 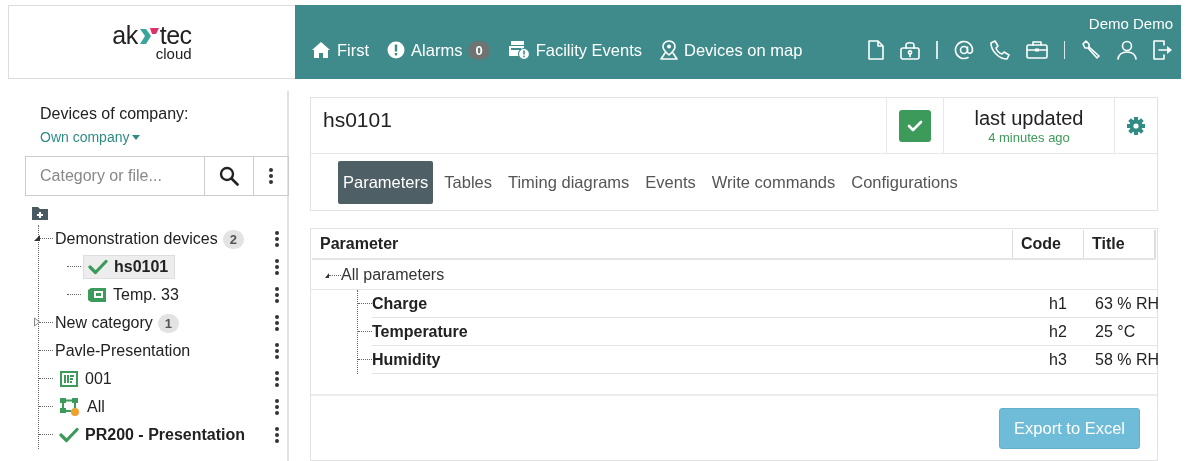 What do you see at coordinates (233, 239) in the screenshot?
I see `count-badge: 2` at bounding box center [233, 239].